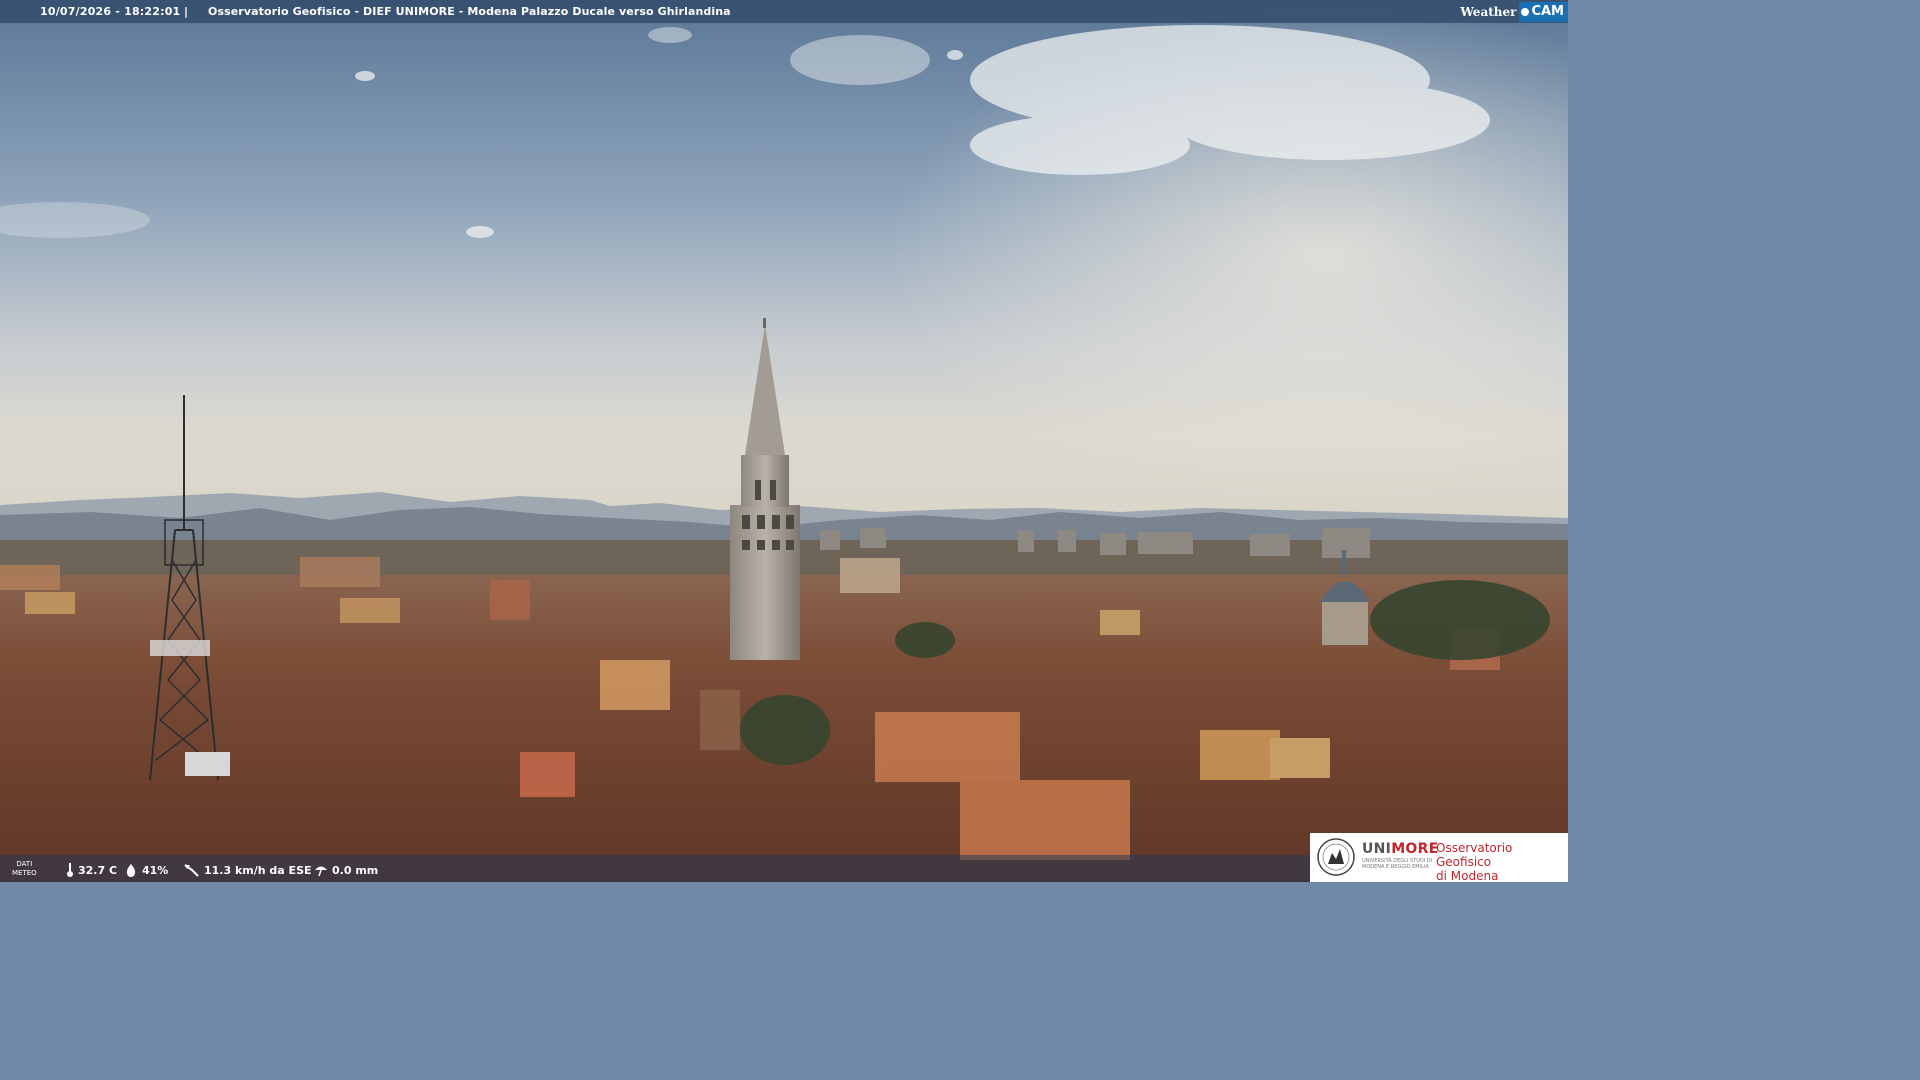 The image size is (1920, 1080). What do you see at coordinates (1525, 11) in the screenshot?
I see `lens-icon` at bounding box center [1525, 11].